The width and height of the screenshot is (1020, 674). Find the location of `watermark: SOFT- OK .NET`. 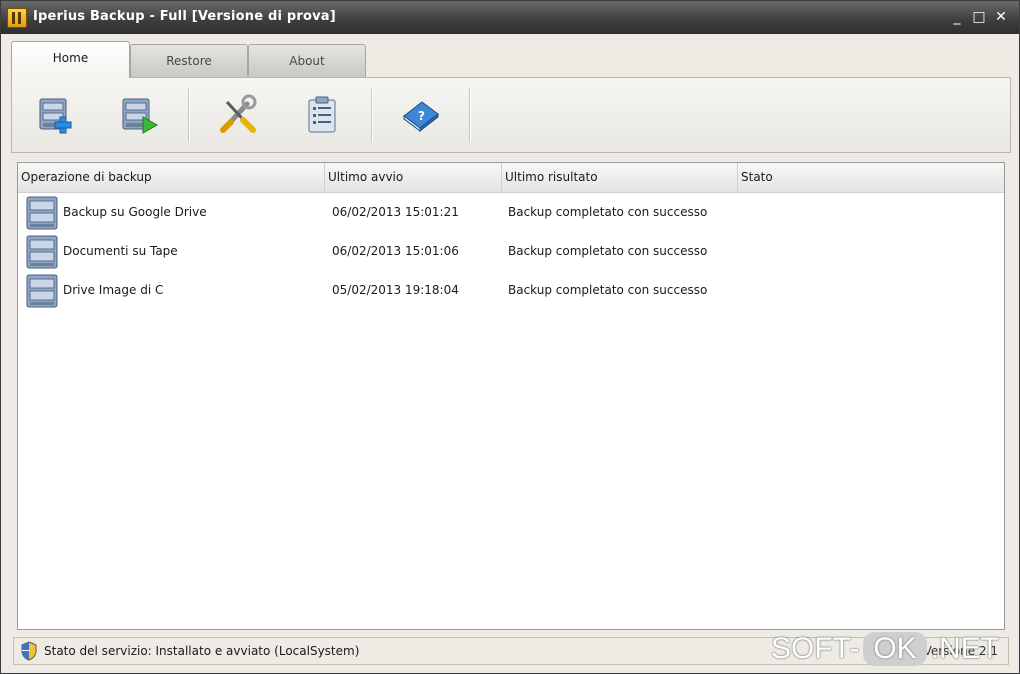

watermark: SOFT- OK .NET is located at coordinates (885, 649).